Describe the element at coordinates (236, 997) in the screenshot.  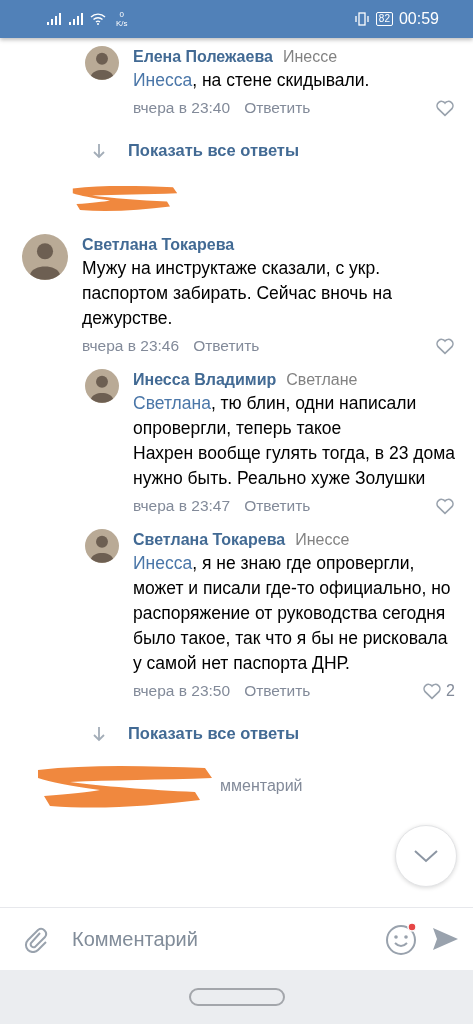
I see `home-indicator` at that location.